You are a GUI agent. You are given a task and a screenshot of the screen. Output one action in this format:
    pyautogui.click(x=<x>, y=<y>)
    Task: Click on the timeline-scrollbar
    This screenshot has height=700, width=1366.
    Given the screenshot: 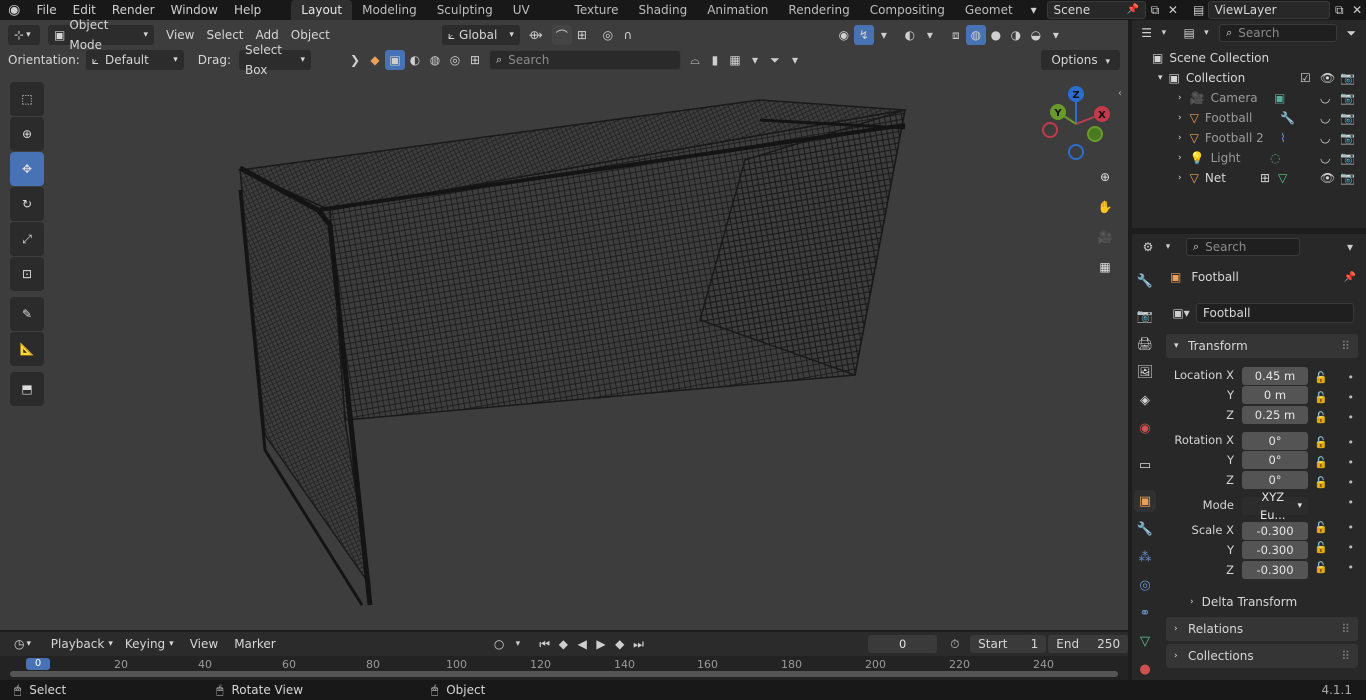 What is the action you would take?
    pyautogui.click(x=564, y=674)
    